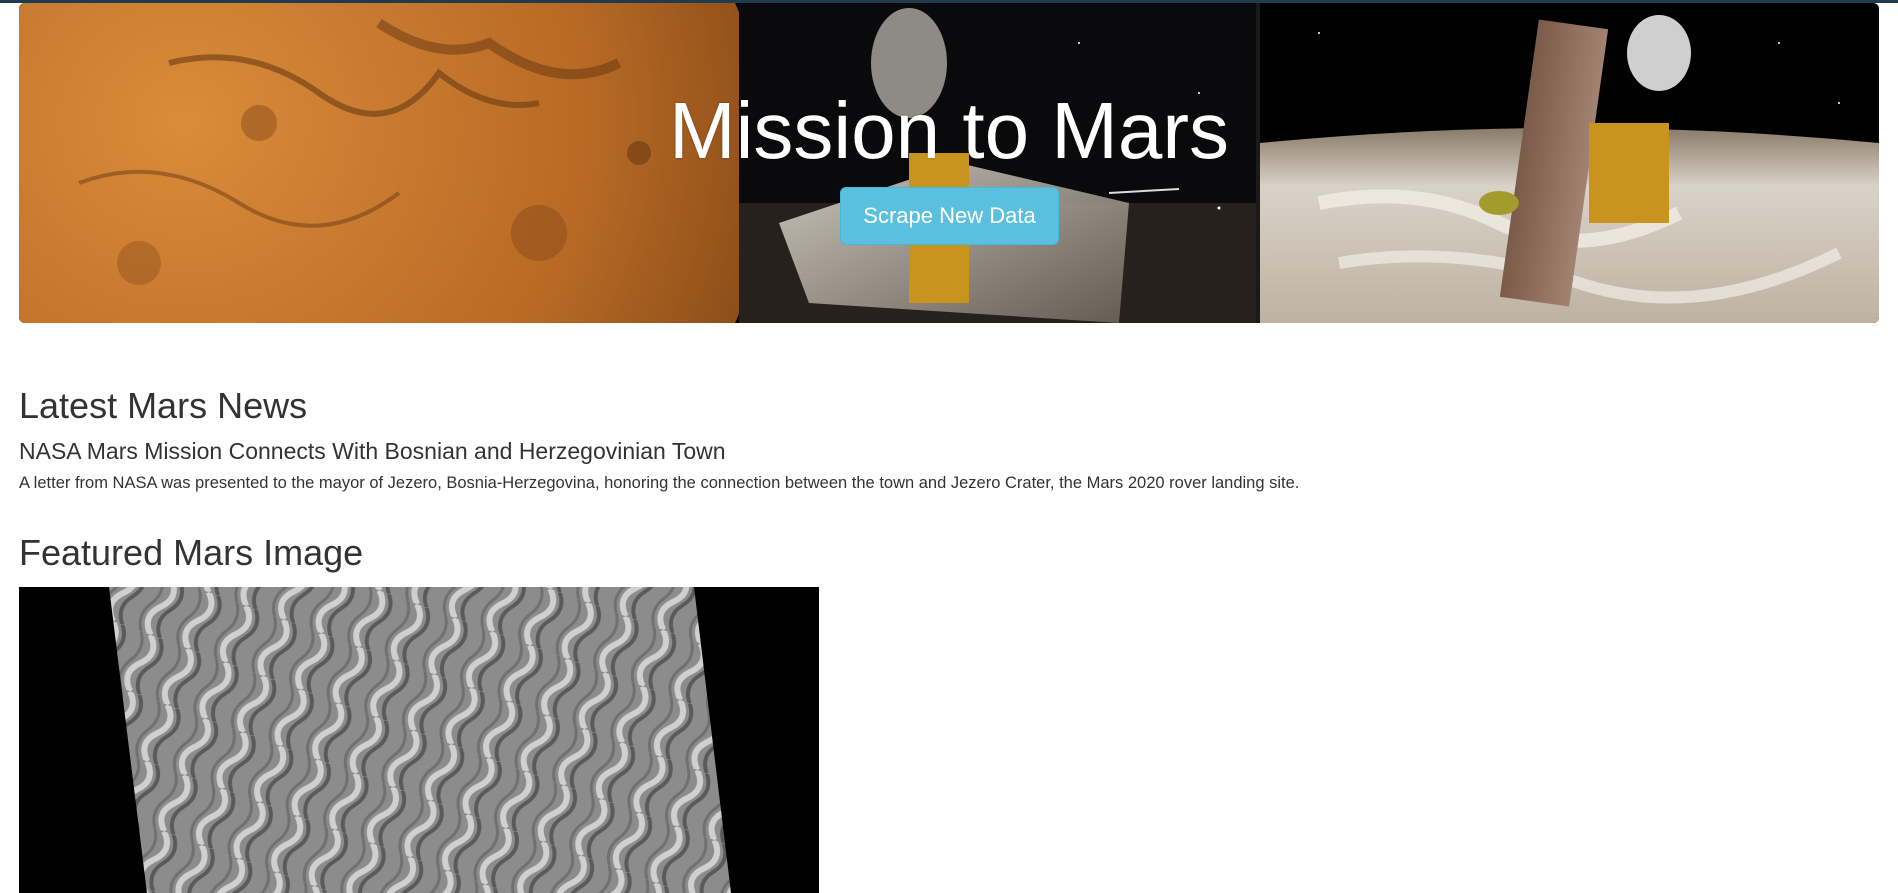 This screenshot has width=1898, height=893. Describe the element at coordinates (191, 552) in the screenshot. I see `featured-image-heading: Featured Mars Image` at that location.